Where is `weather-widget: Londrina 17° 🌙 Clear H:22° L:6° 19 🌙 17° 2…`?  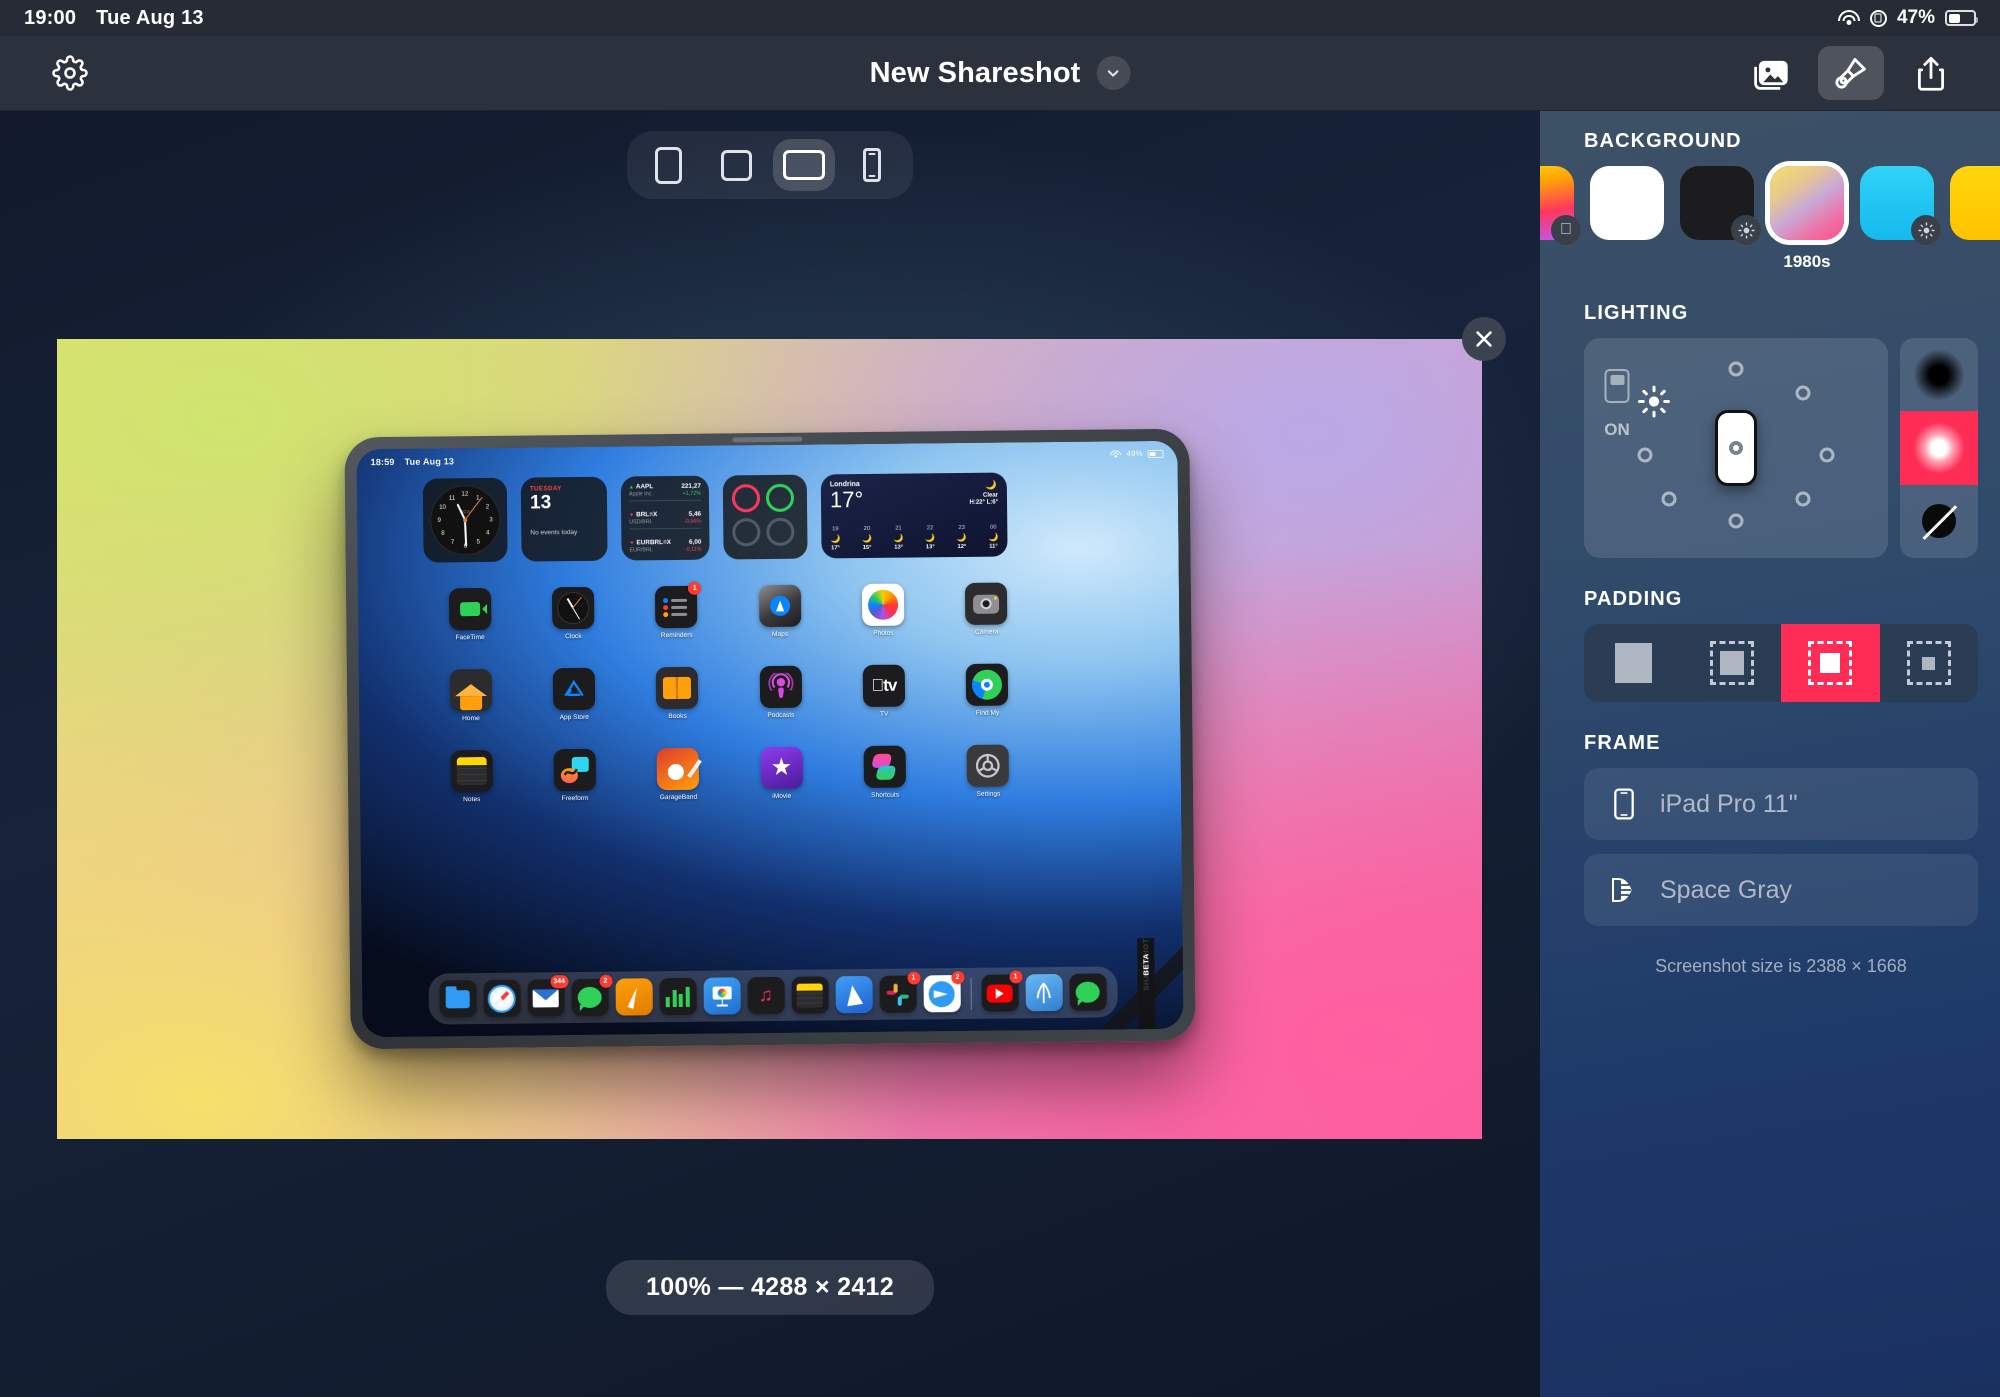
weather-widget: Londrina 17° 🌙 Clear H:22° L:6° 19 🌙 17° 2… is located at coordinates (914, 515).